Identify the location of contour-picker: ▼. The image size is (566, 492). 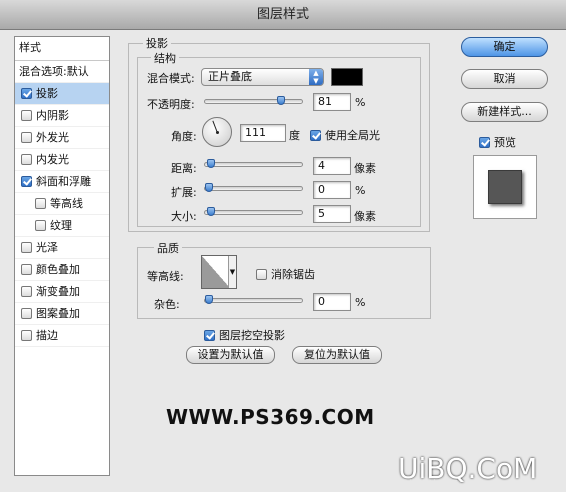
(219, 272).